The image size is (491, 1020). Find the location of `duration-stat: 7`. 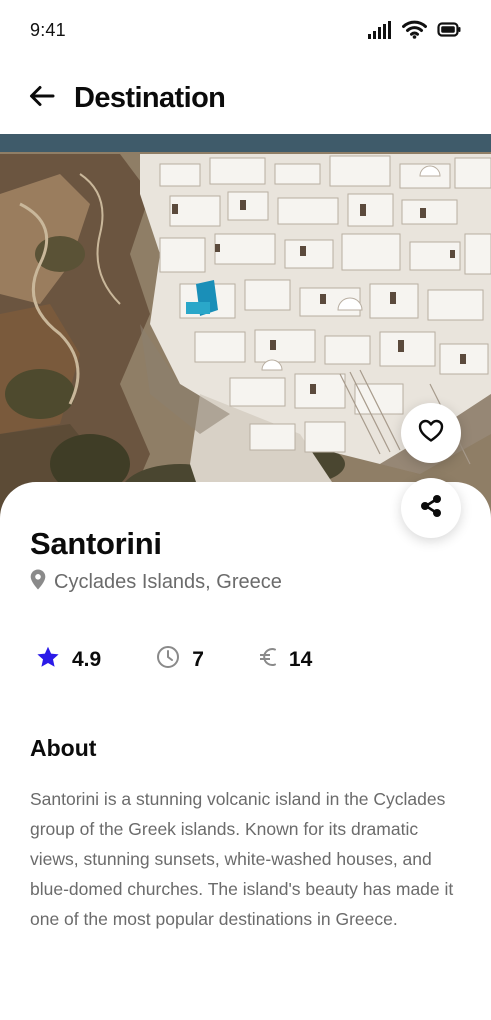

duration-stat: 7 is located at coordinates (180, 659).